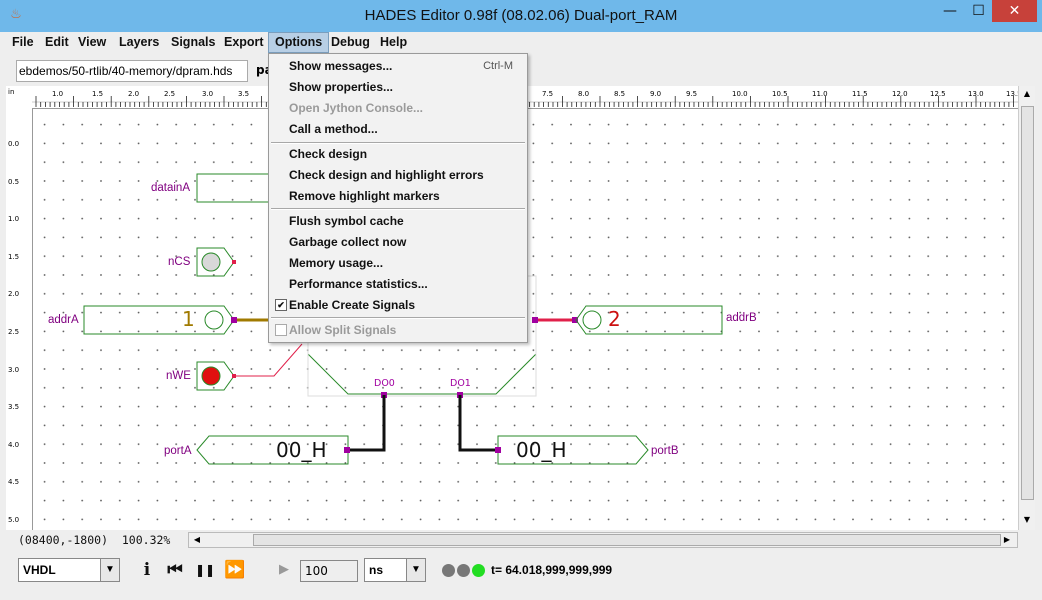  I want to click on scroll-up-arrow-icon: ▲, so click(1027, 94).